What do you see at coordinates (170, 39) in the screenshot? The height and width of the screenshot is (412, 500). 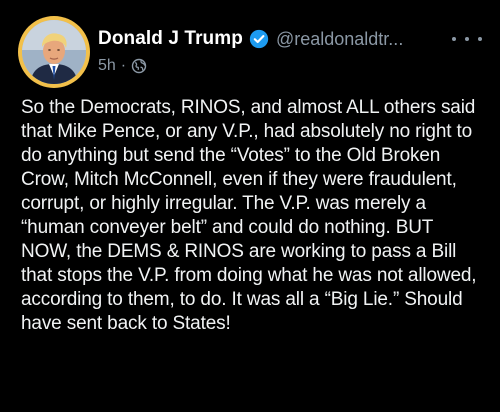 I see `author-name: Donald J Trump` at bounding box center [170, 39].